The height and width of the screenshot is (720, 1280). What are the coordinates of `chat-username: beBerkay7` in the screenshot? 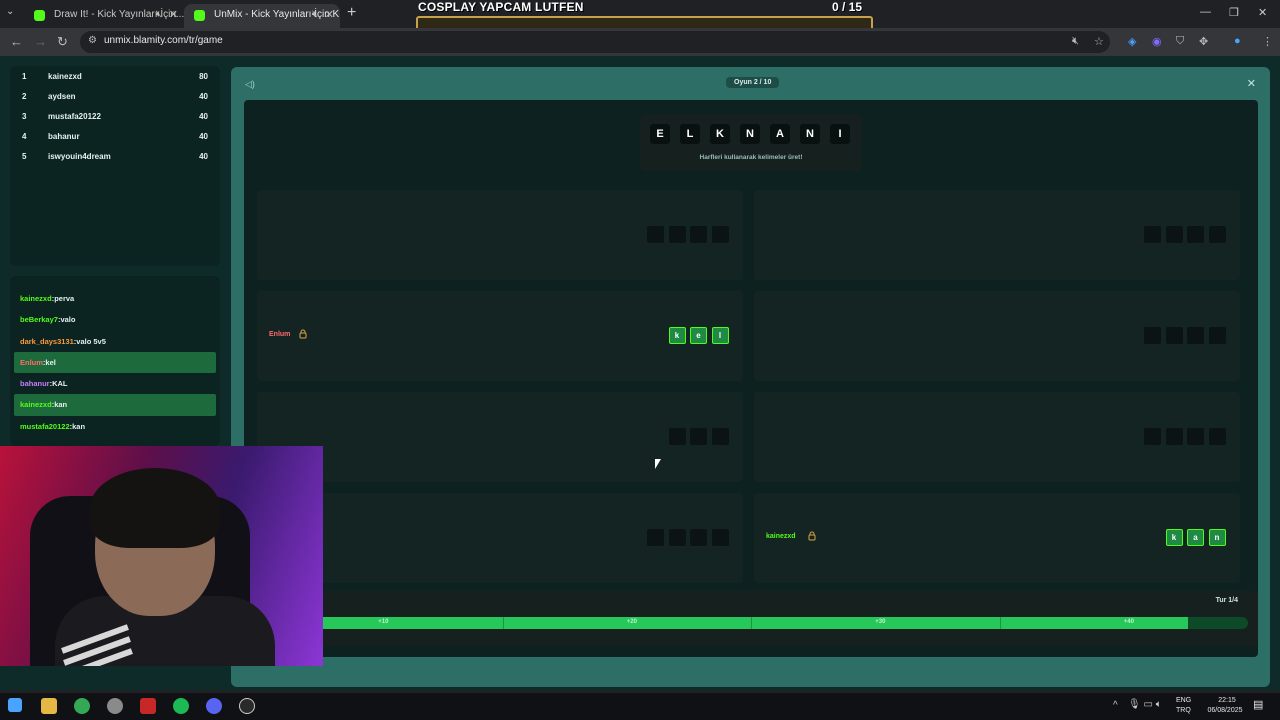 It's located at (39, 319).